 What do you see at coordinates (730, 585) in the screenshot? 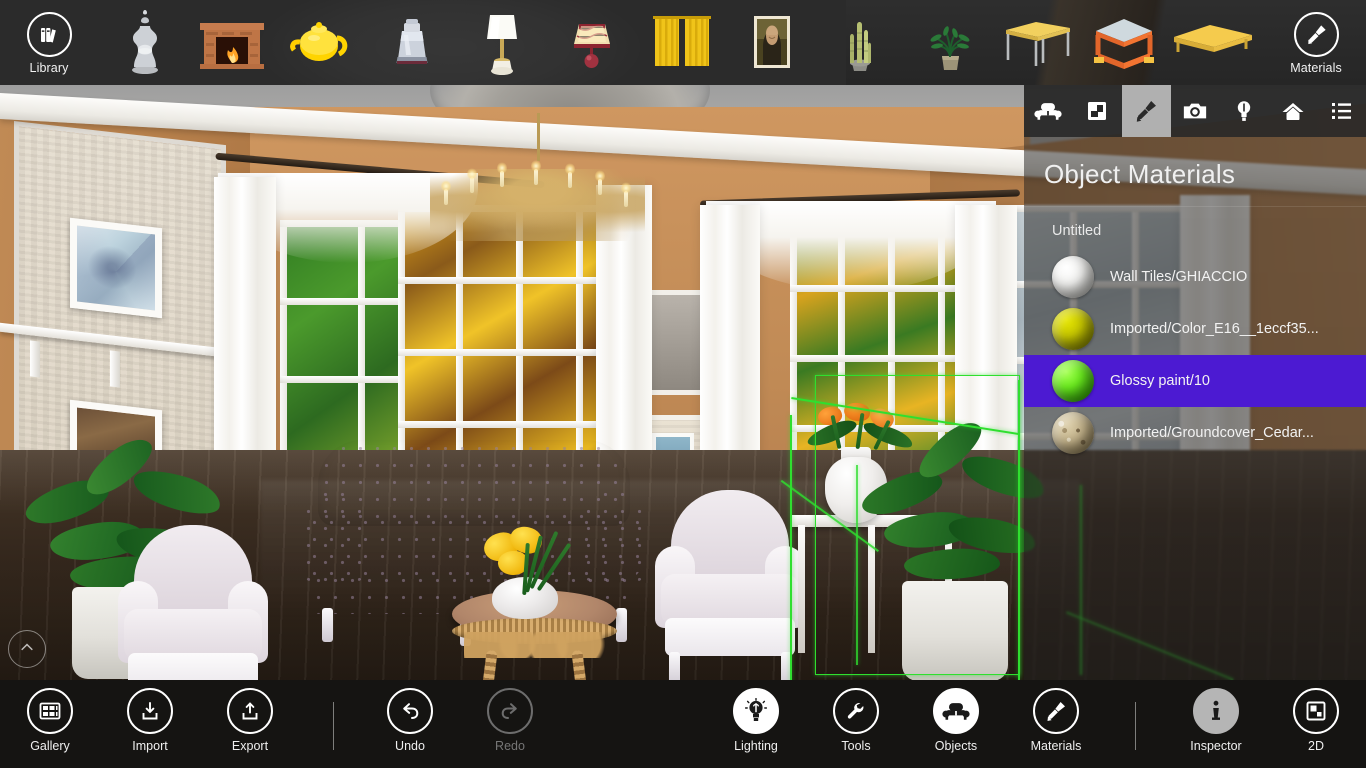
I see `armchair-right` at bounding box center [730, 585].